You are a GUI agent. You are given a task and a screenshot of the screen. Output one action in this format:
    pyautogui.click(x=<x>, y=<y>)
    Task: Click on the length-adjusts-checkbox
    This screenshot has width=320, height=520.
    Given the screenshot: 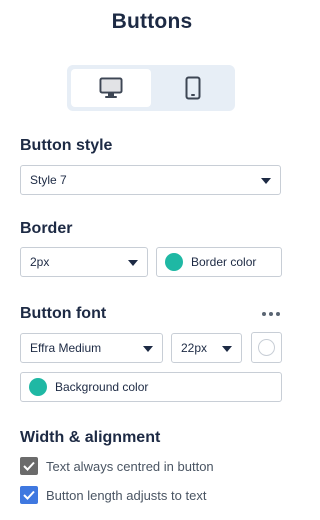 What is the action you would take?
    pyautogui.click(x=29, y=495)
    